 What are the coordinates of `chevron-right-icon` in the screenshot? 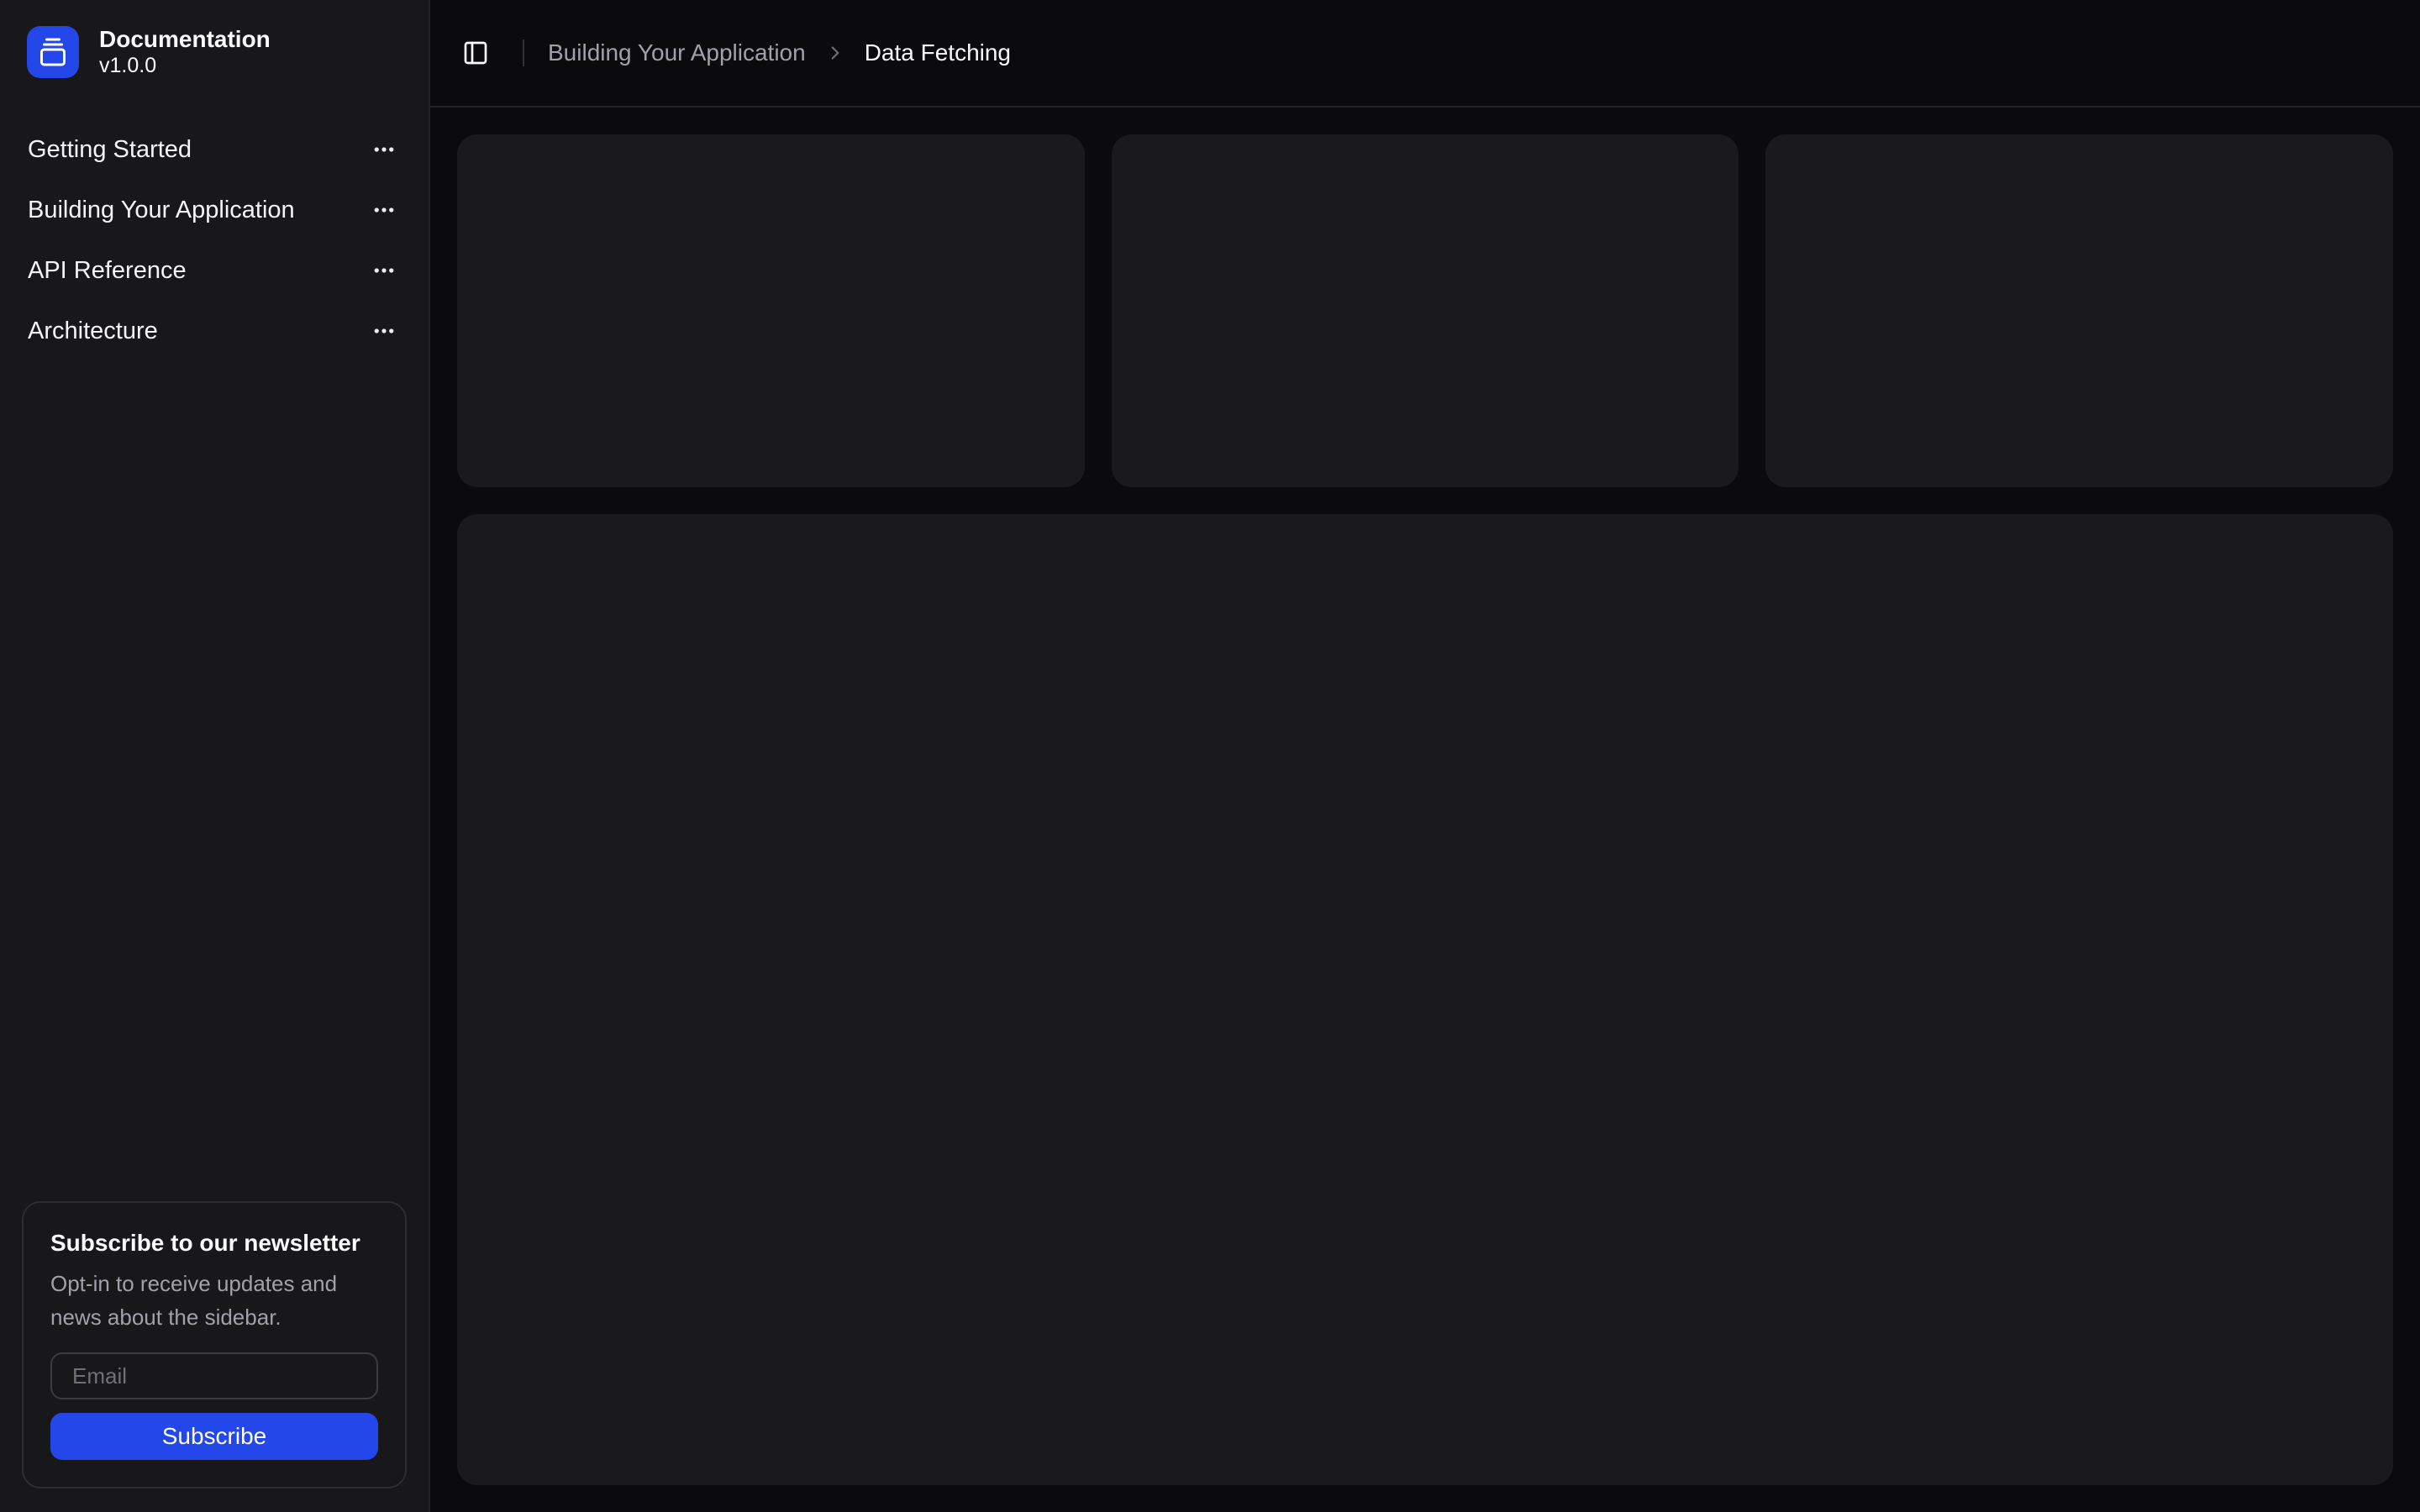 It's located at (835, 53).